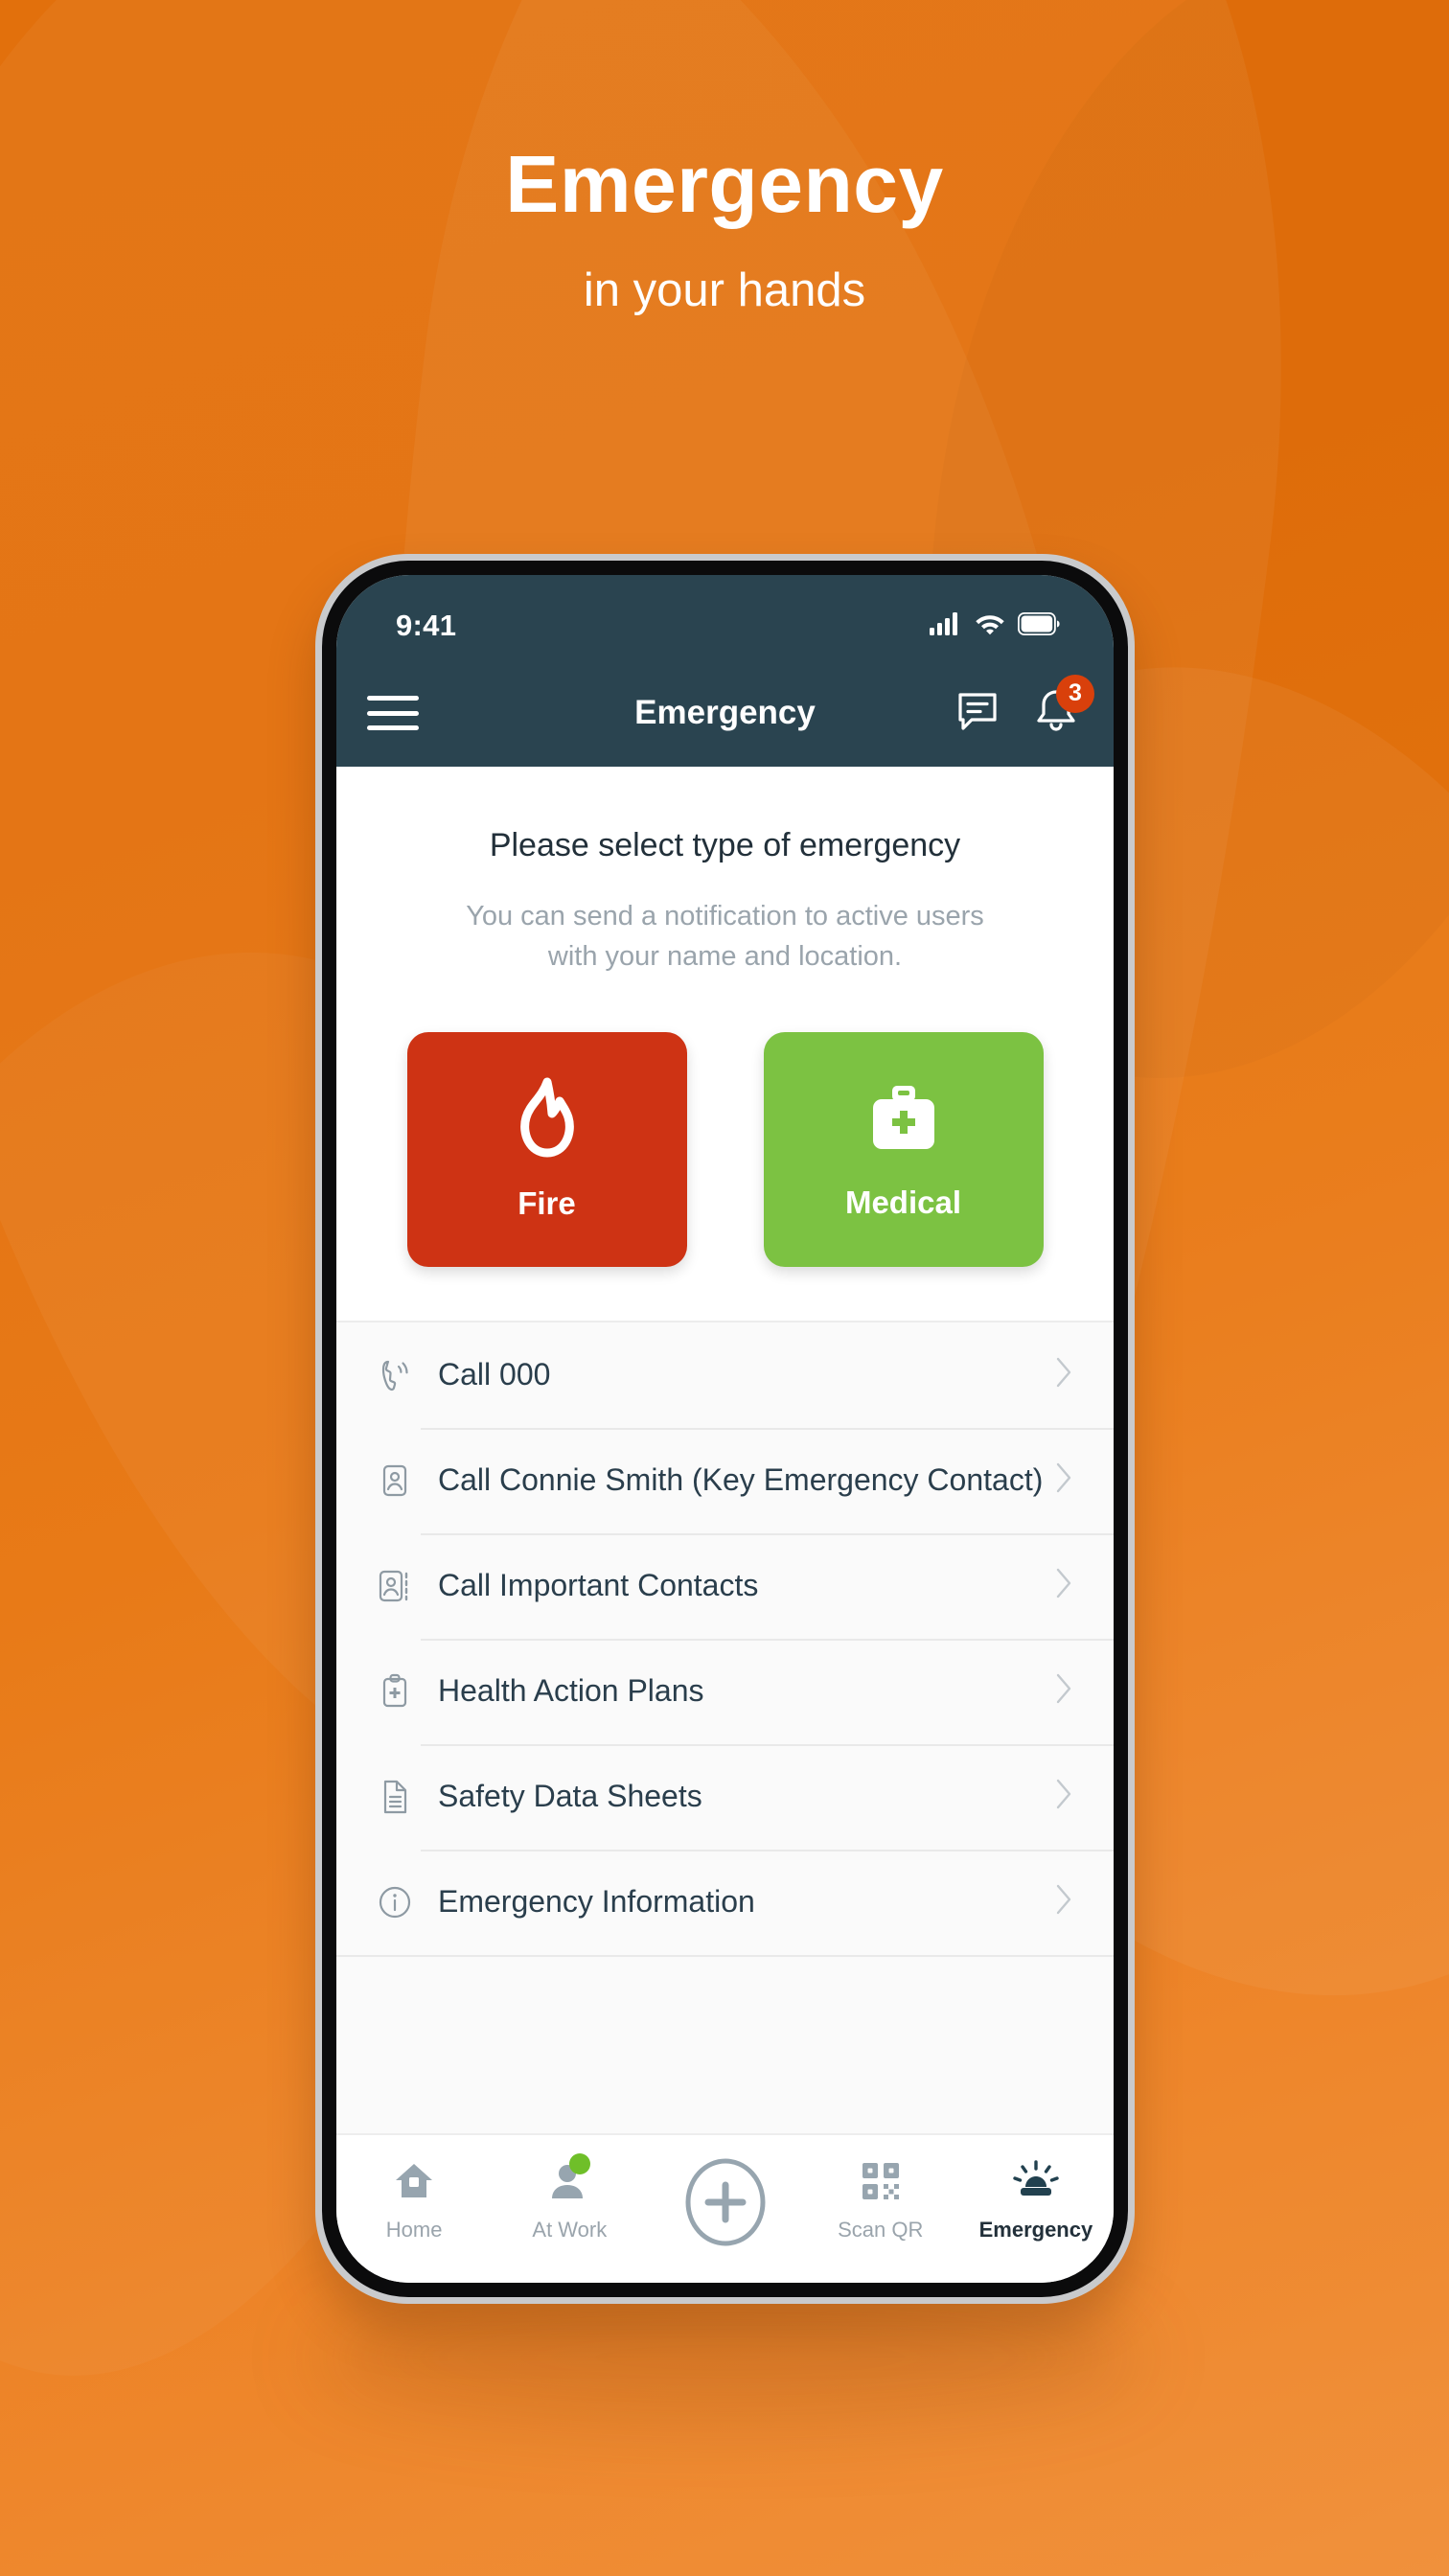 This screenshot has height=2576, width=1449. Describe the element at coordinates (725, 956) in the screenshot. I see `select-description-line-2: with your name and location.` at that location.